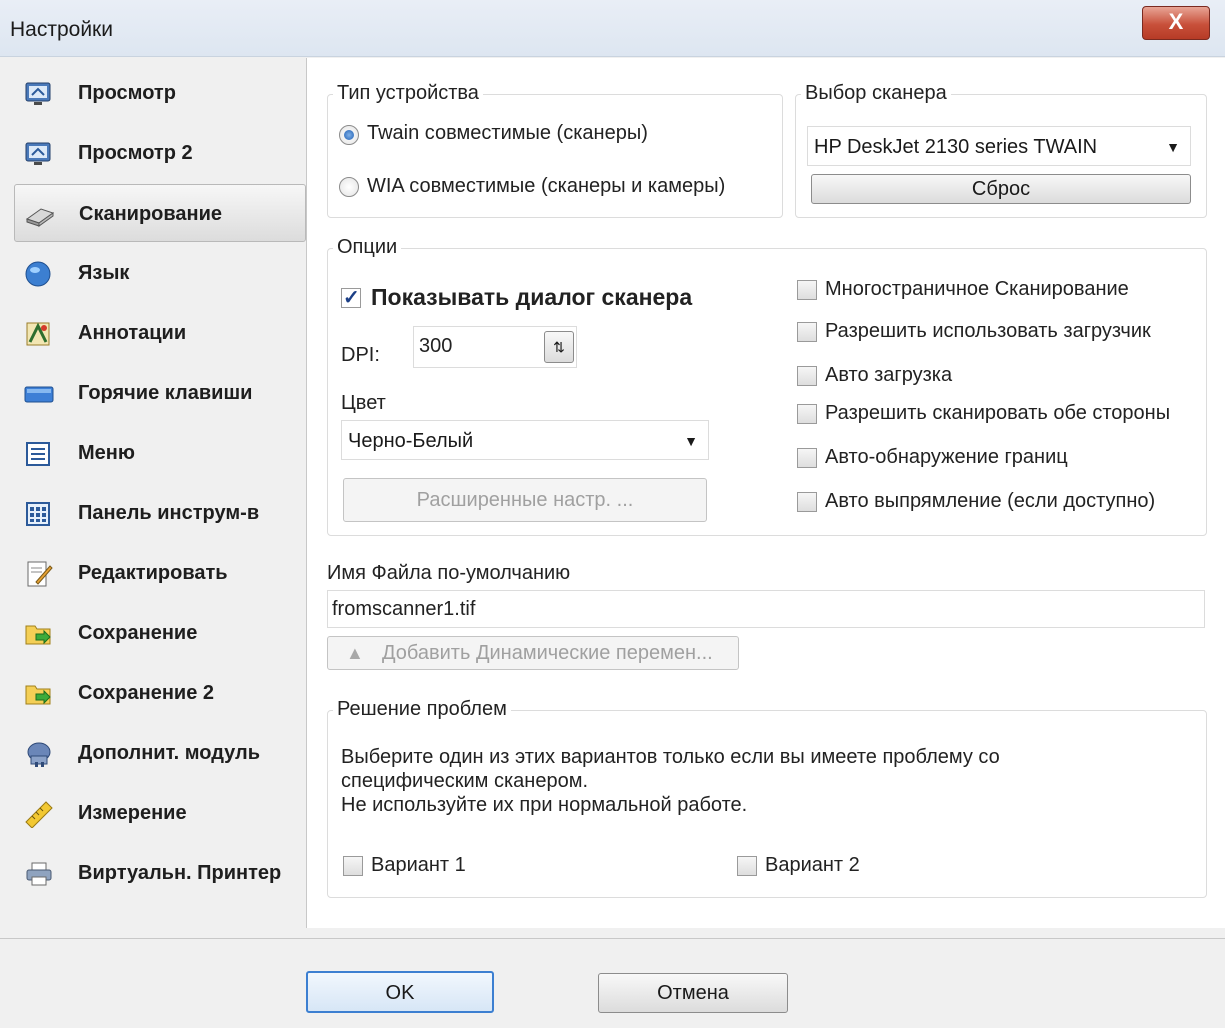  What do you see at coordinates (169, 513) in the screenshot?
I see `sidebar-item-label: Панель инструм-в` at bounding box center [169, 513].